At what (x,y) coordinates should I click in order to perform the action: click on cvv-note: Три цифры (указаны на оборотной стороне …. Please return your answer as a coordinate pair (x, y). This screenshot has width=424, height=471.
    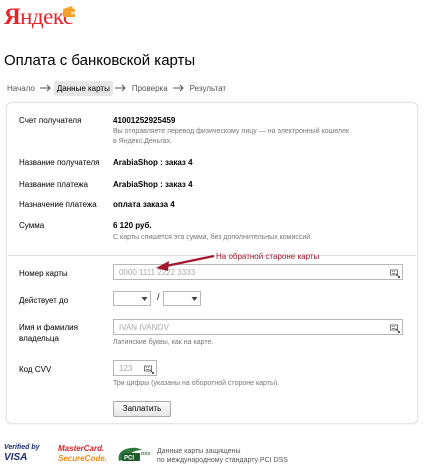
    Looking at the image, I should click on (196, 383).